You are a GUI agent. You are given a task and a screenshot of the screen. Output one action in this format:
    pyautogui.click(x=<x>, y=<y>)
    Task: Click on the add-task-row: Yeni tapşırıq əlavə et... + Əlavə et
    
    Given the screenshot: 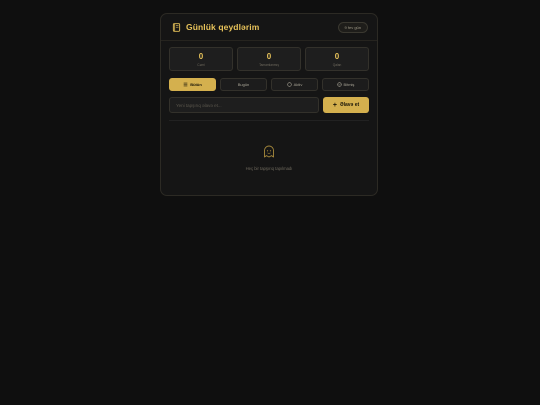 What is the action you would take?
    pyautogui.click(x=269, y=102)
    